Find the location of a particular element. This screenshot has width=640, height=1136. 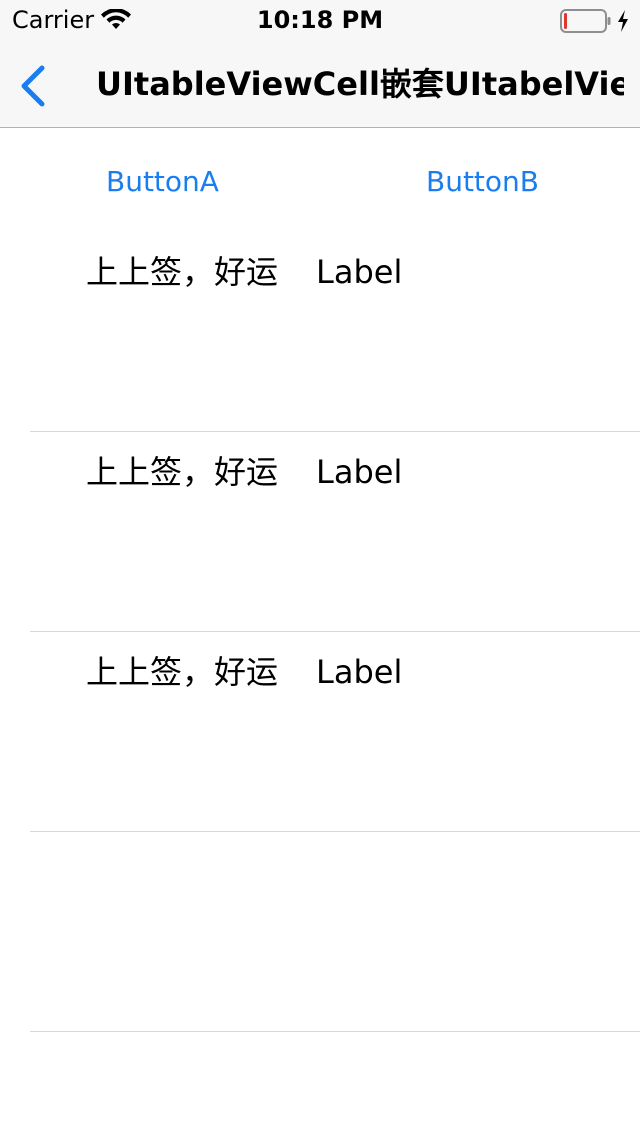

button-a: ButtonA is located at coordinates (162, 182).